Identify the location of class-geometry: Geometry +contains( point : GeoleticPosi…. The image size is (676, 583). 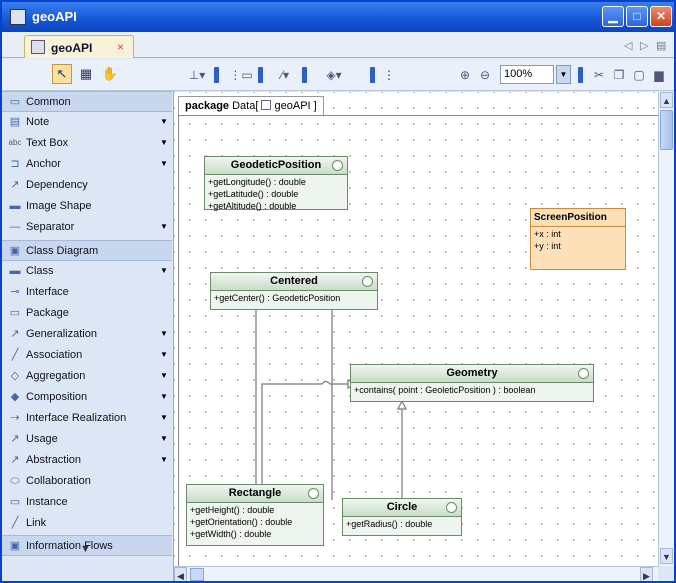
(472, 383).